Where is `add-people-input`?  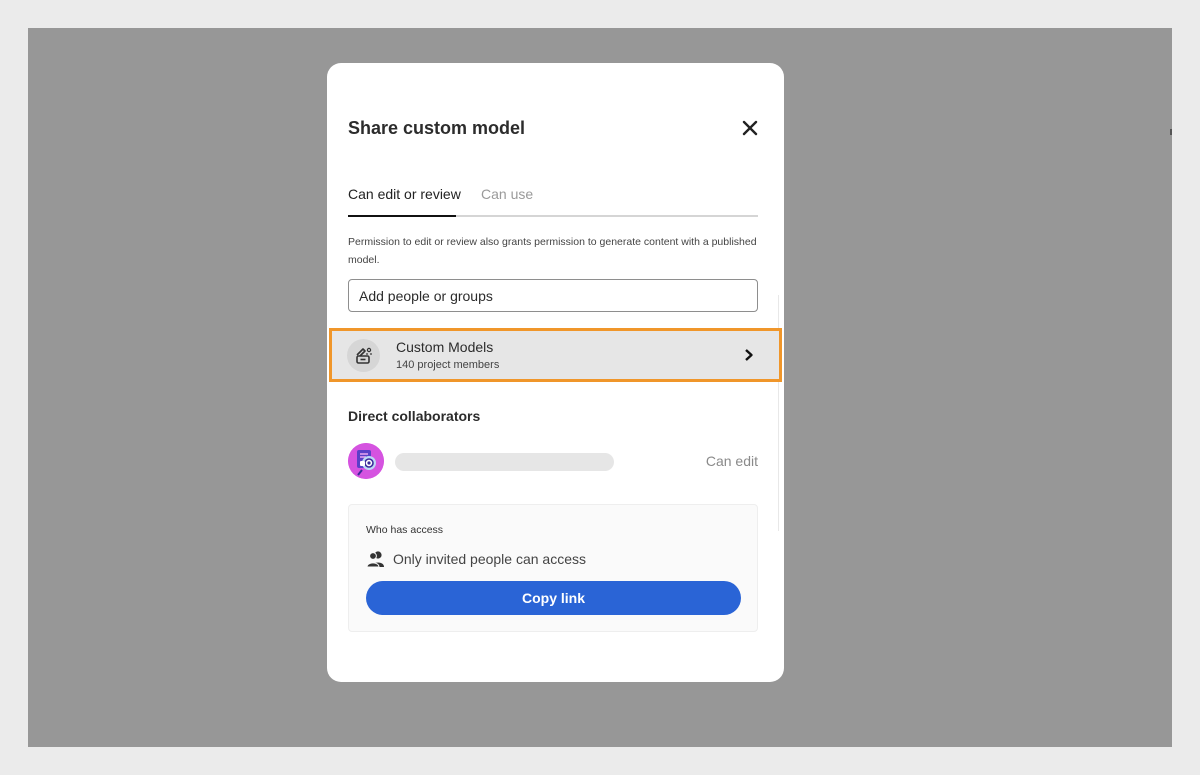 add-people-input is located at coordinates (553, 295).